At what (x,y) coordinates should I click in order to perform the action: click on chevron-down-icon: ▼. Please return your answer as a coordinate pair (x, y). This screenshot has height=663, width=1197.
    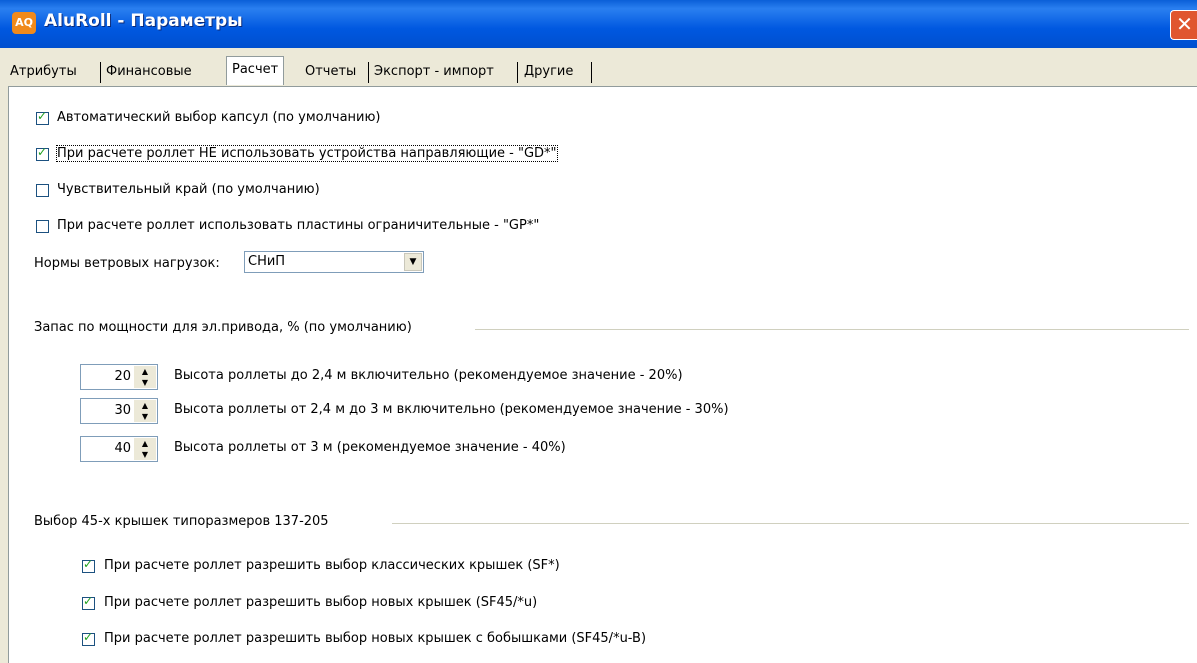
    Looking at the image, I should click on (413, 262).